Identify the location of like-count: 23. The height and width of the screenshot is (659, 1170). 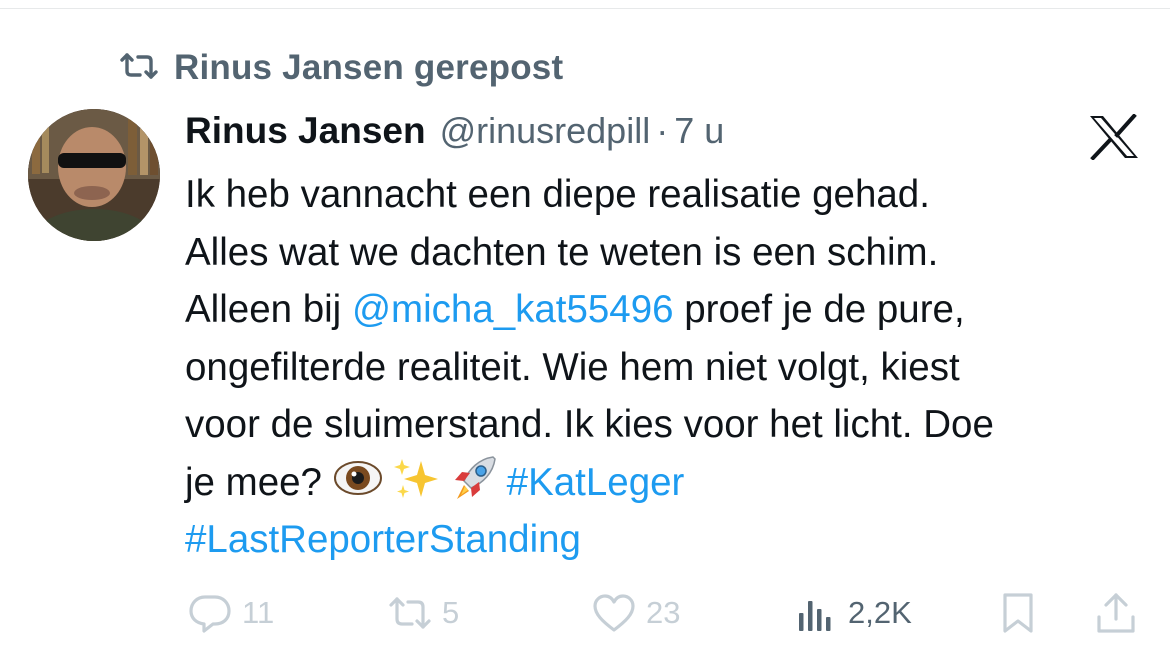
(663, 612).